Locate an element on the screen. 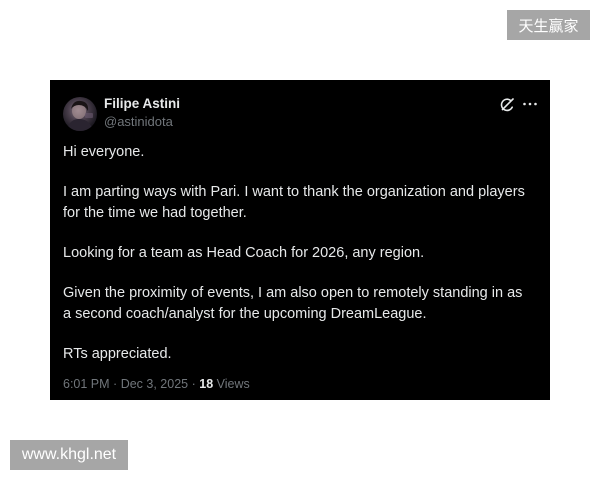 Image resolution: width=600 pixels, height=480 pixels. tweet-paragraph: RTs appreciated. is located at coordinates (294, 354).